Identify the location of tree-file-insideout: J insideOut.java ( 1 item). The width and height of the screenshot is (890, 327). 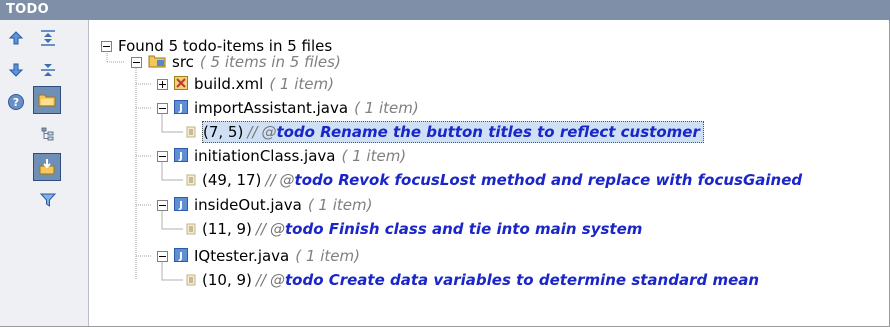
(265, 205).